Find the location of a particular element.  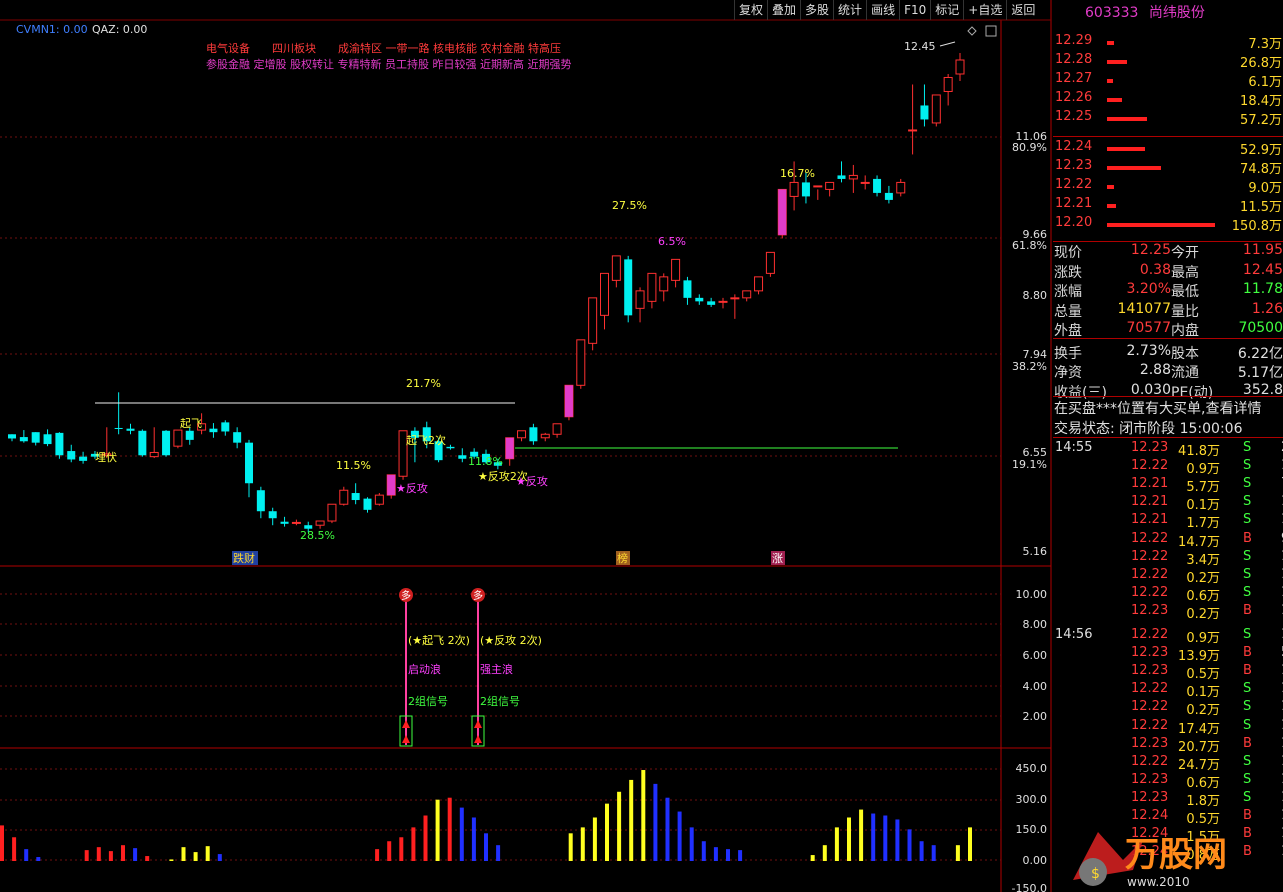

toolbar-button-3: 统计 is located at coordinates (849, 10).